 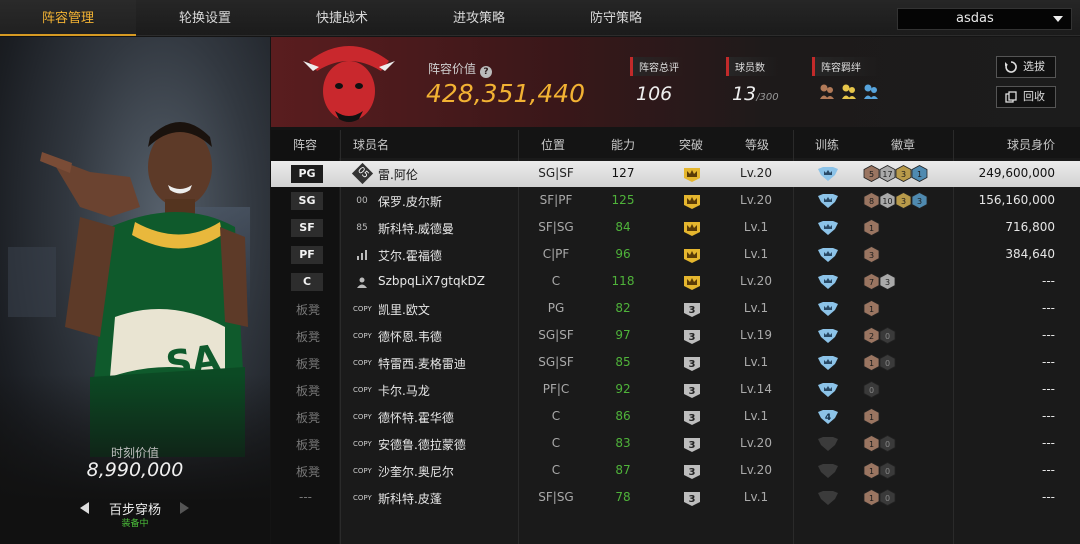 I want to click on badge-icon: 5, so click(x=871, y=173).